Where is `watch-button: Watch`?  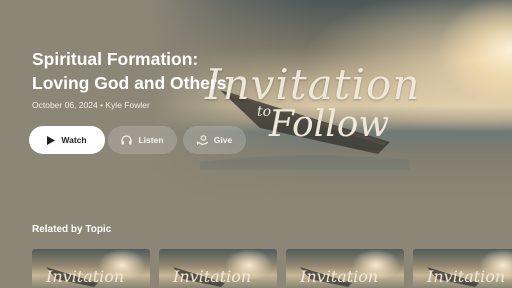
watch-button: Watch is located at coordinates (67, 140).